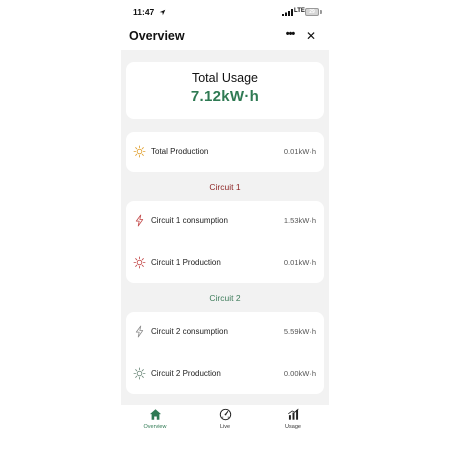  Describe the element at coordinates (225, 14) in the screenshot. I see `status-bar: 11:47 LTE 29` at that location.